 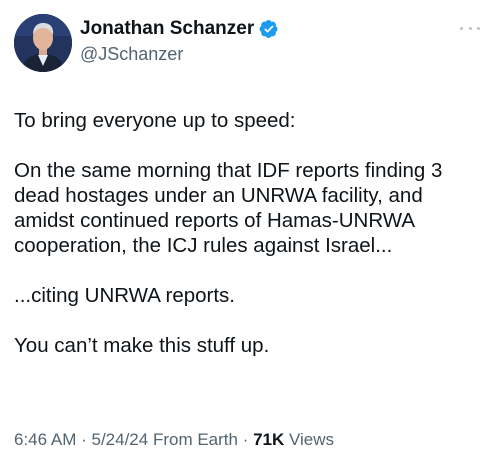 I want to click on views-count: 71K, so click(x=268, y=439).